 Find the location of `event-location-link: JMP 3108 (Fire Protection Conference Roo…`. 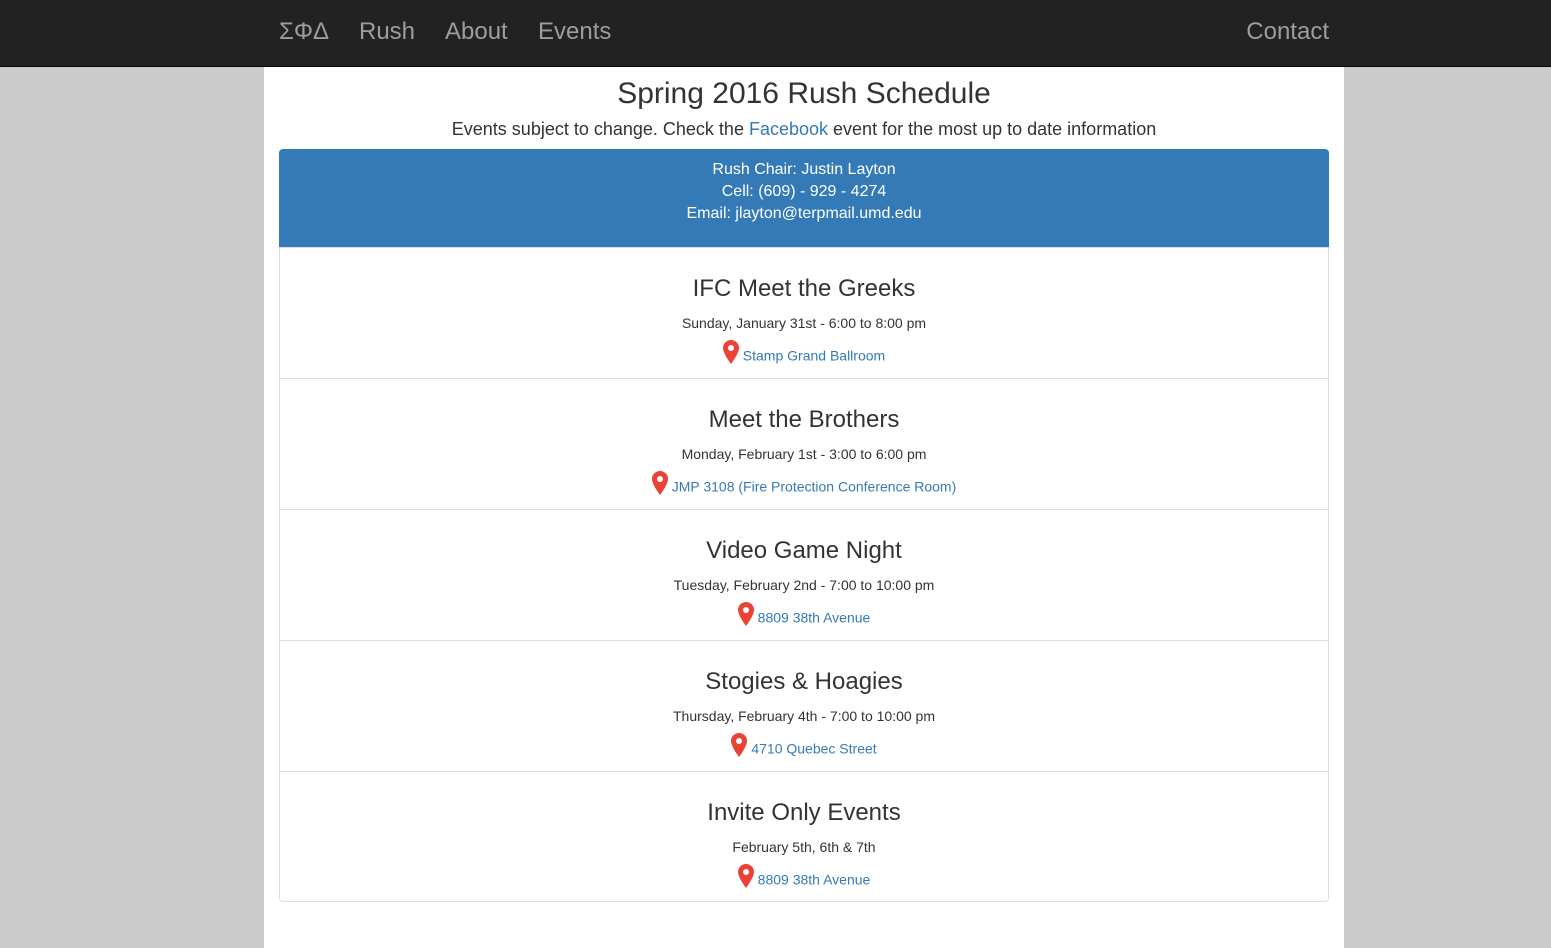

event-location-link: JMP 3108 (Fire Protection Conference Roo… is located at coordinates (814, 486).